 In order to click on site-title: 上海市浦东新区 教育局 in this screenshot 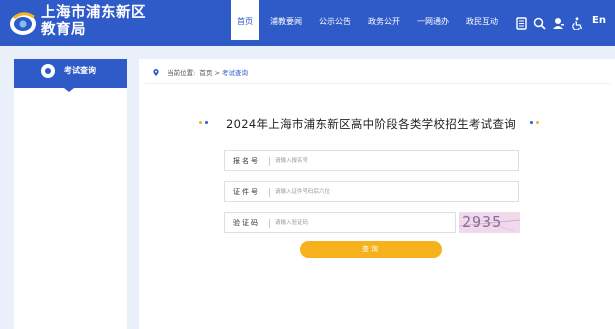, I will do `click(93, 22)`.